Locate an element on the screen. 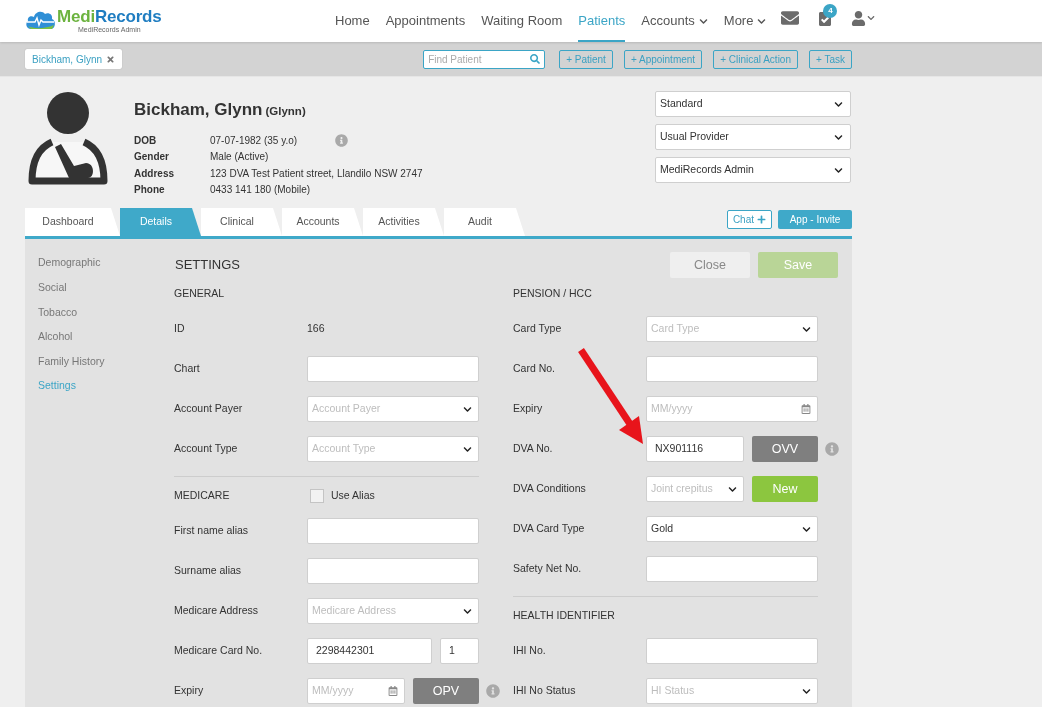  field-label: Card No. is located at coordinates (534, 369).